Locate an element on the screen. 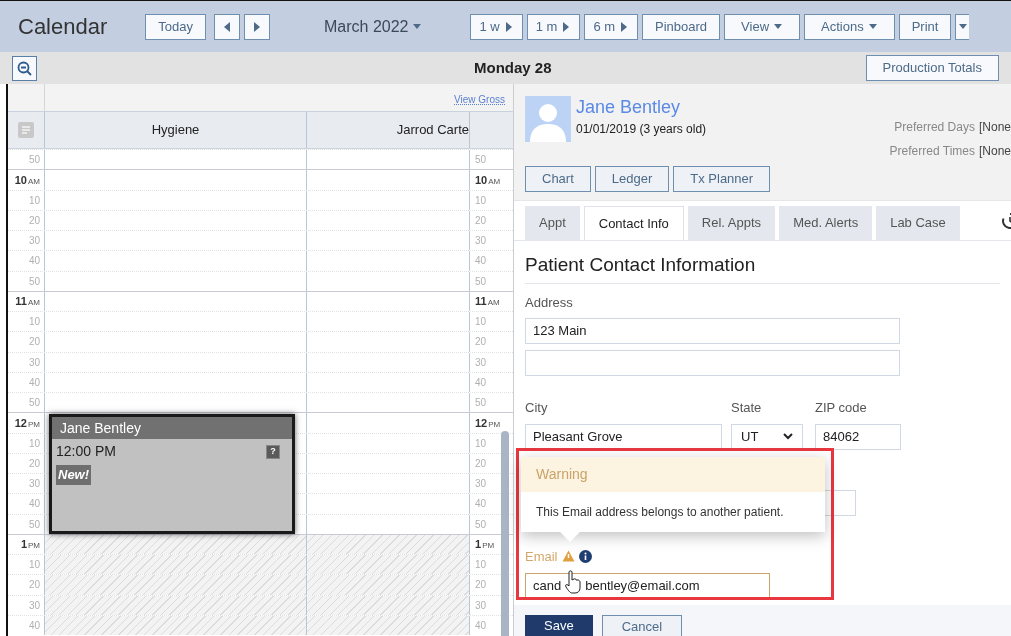 The image size is (1011, 636). patient-button: Ledger is located at coordinates (632, 179).